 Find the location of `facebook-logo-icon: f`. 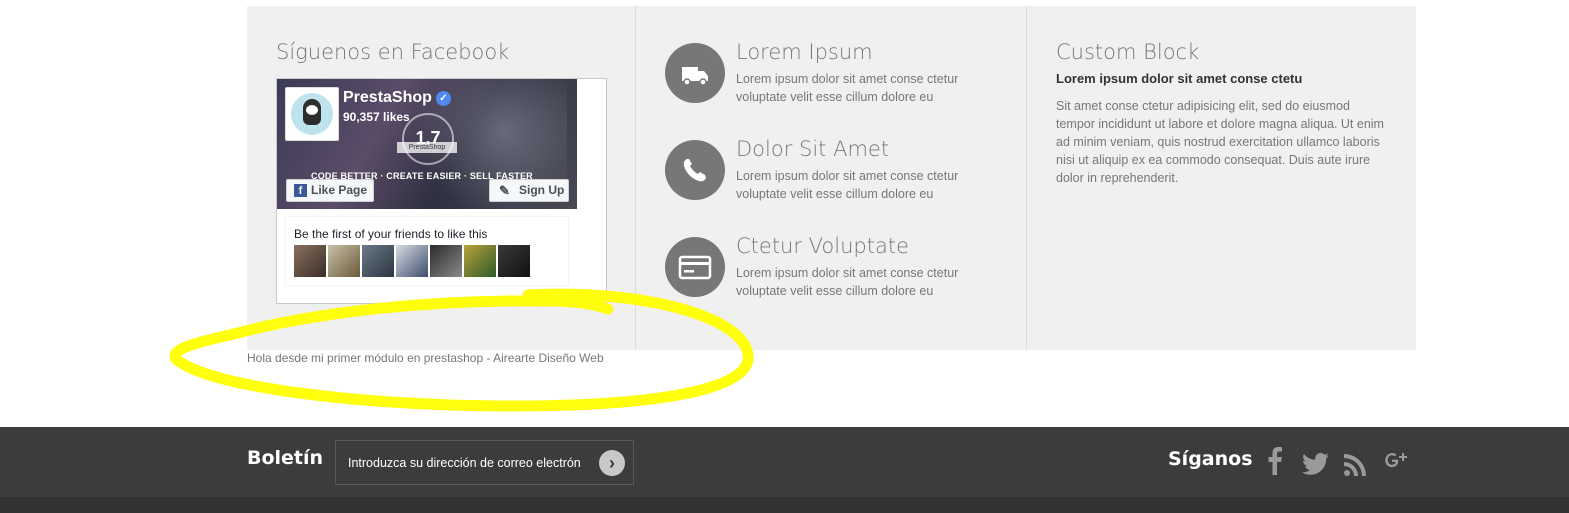

facebook-logo-icon: f is located at coordinates (300, 190).